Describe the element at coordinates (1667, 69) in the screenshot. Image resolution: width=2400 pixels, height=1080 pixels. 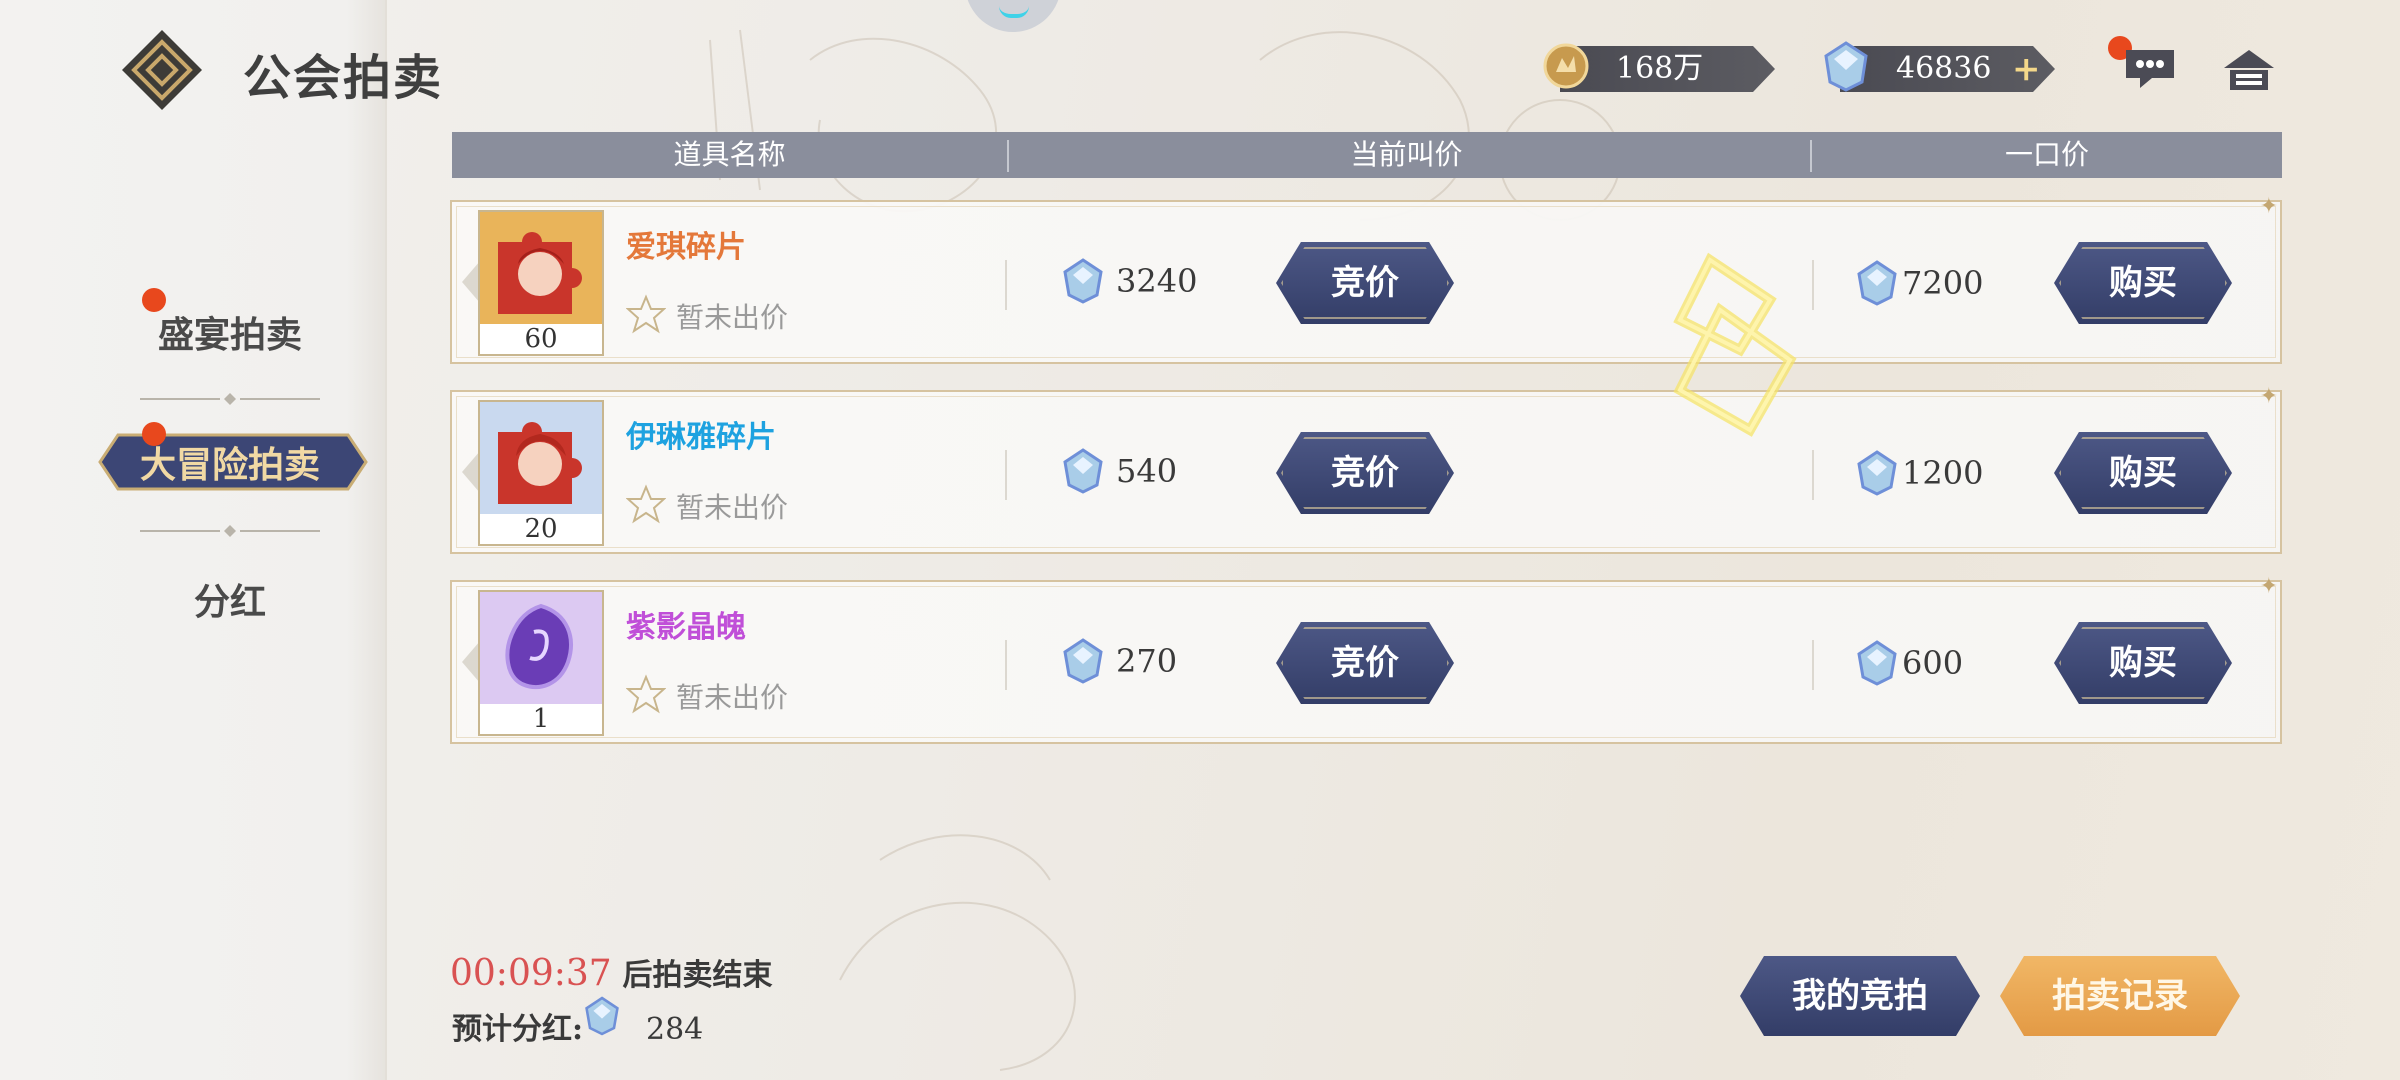
I see `gold-counter: 168万` at that location.